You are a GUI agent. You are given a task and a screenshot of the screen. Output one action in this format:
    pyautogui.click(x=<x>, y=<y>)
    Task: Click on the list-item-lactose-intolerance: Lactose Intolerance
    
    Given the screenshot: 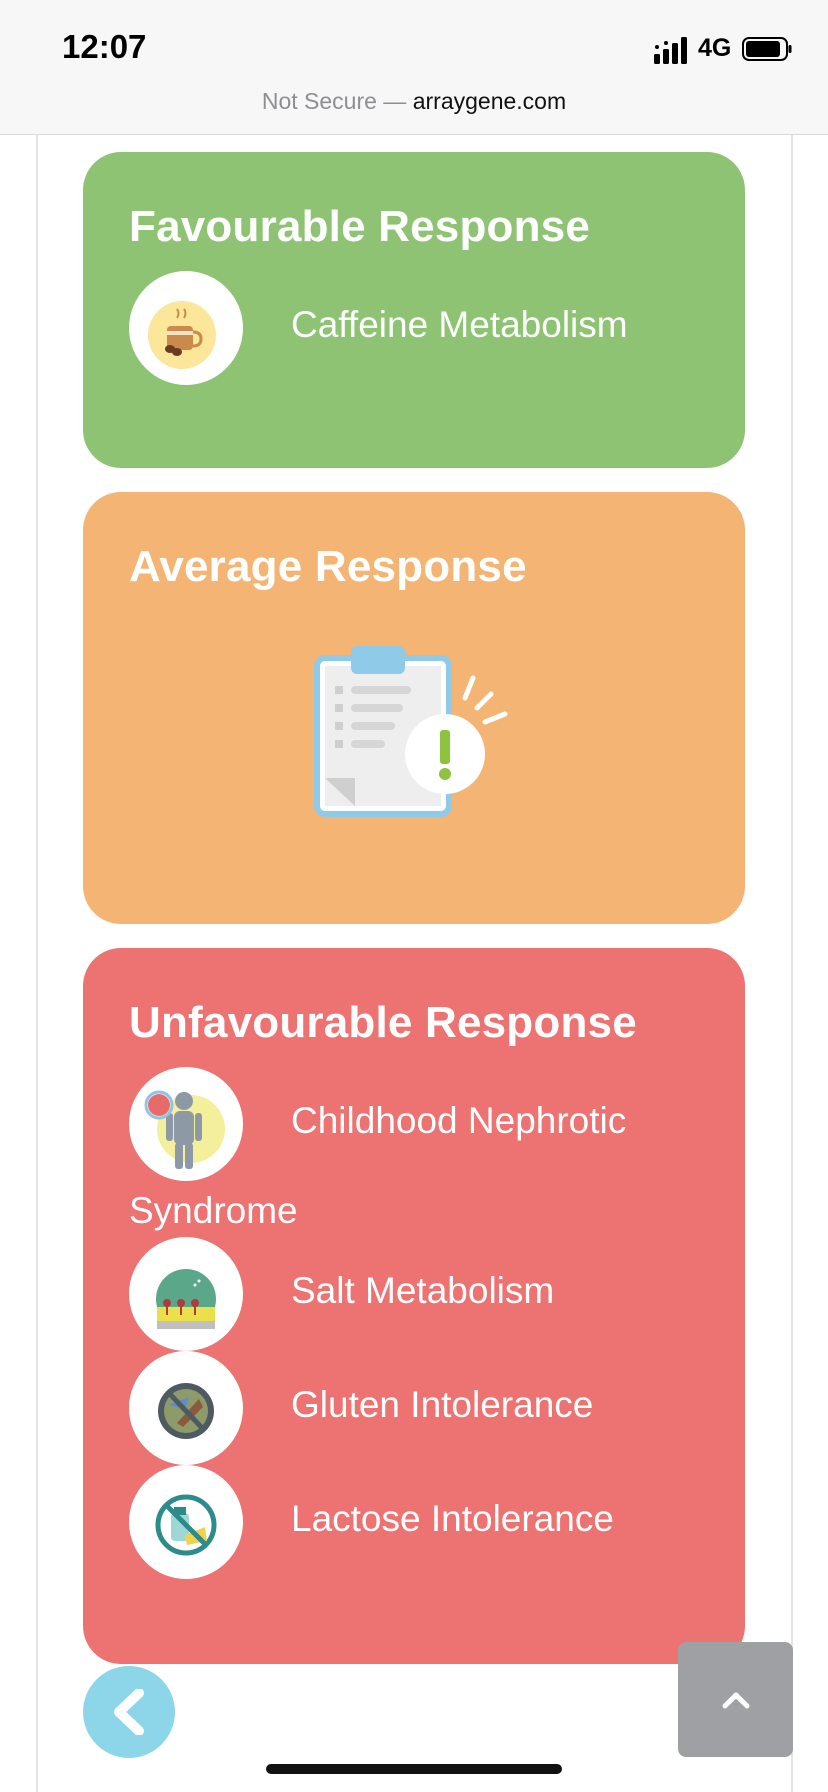 What is the action you would take?
    pyautogui.click(x=452, y=1519)
    